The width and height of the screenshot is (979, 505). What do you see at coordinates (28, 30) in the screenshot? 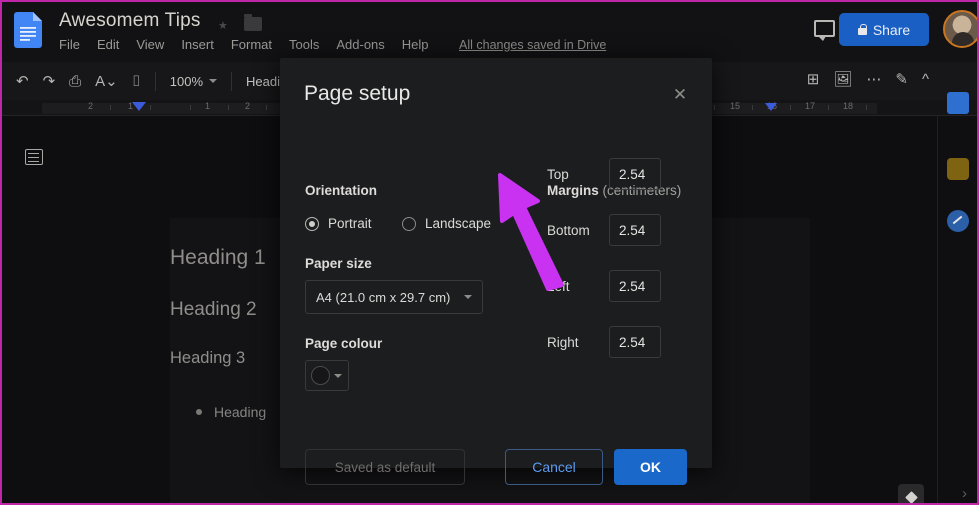
I see `docs-logo-icon` at bounding box center [28, 30].